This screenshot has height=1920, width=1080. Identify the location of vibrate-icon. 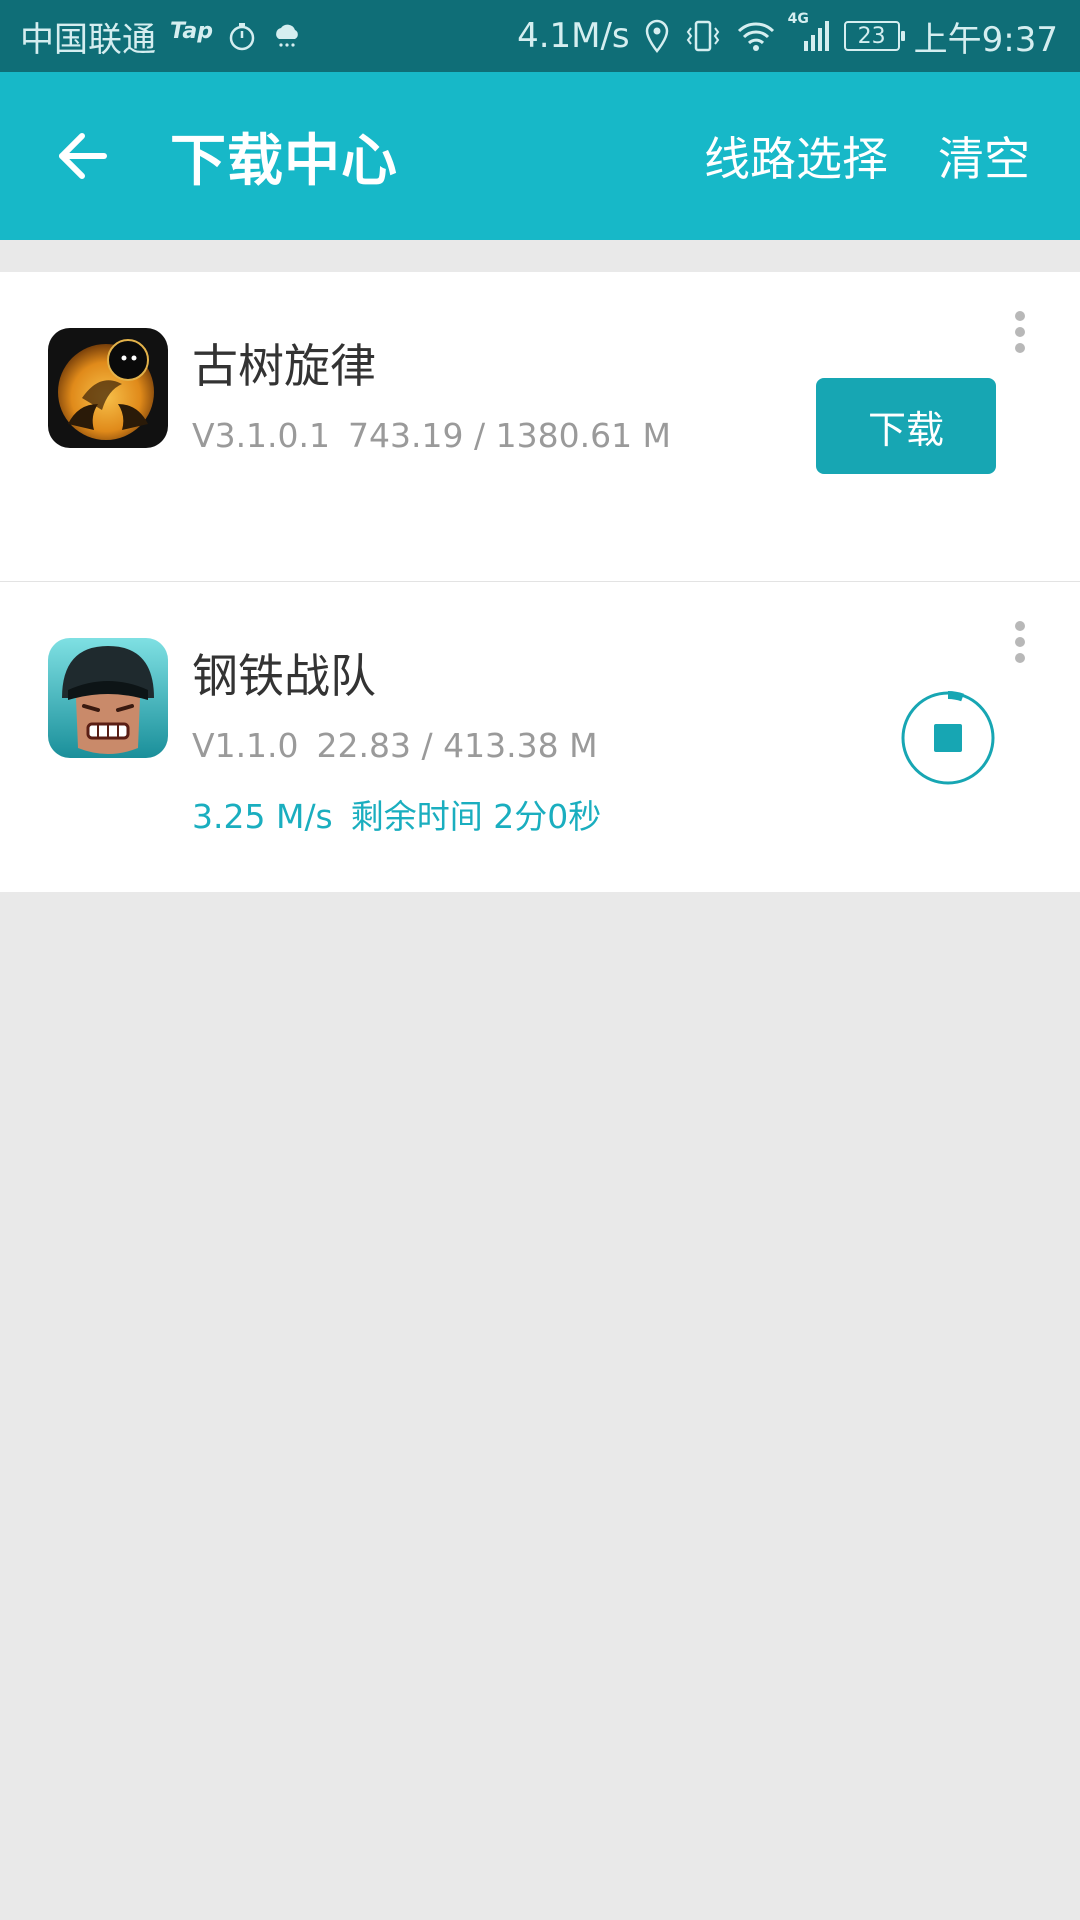
(703, 36).